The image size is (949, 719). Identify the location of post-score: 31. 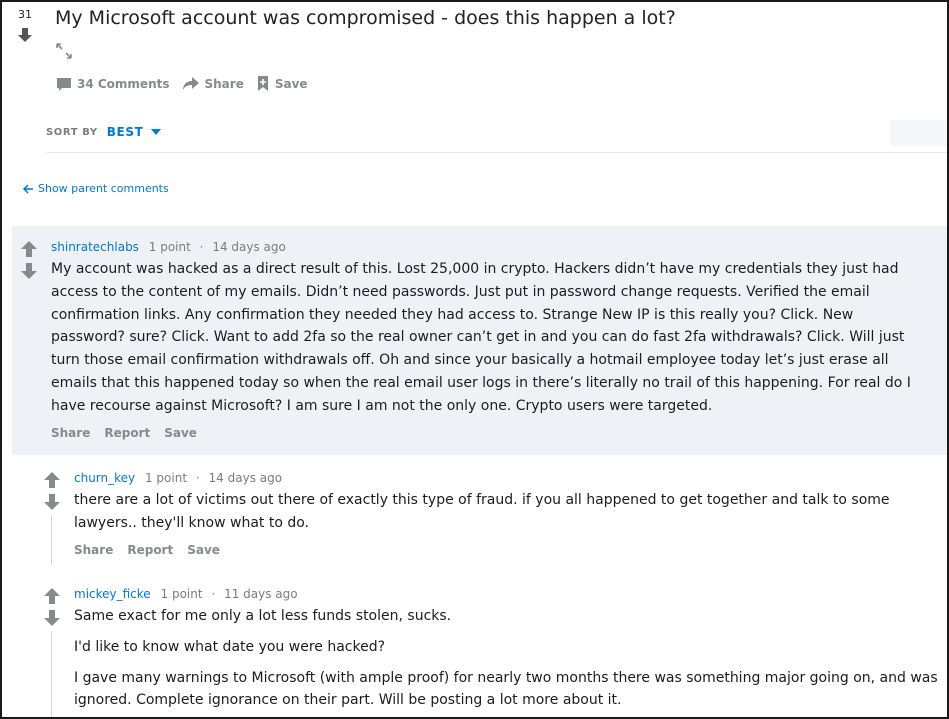
(25, 14).